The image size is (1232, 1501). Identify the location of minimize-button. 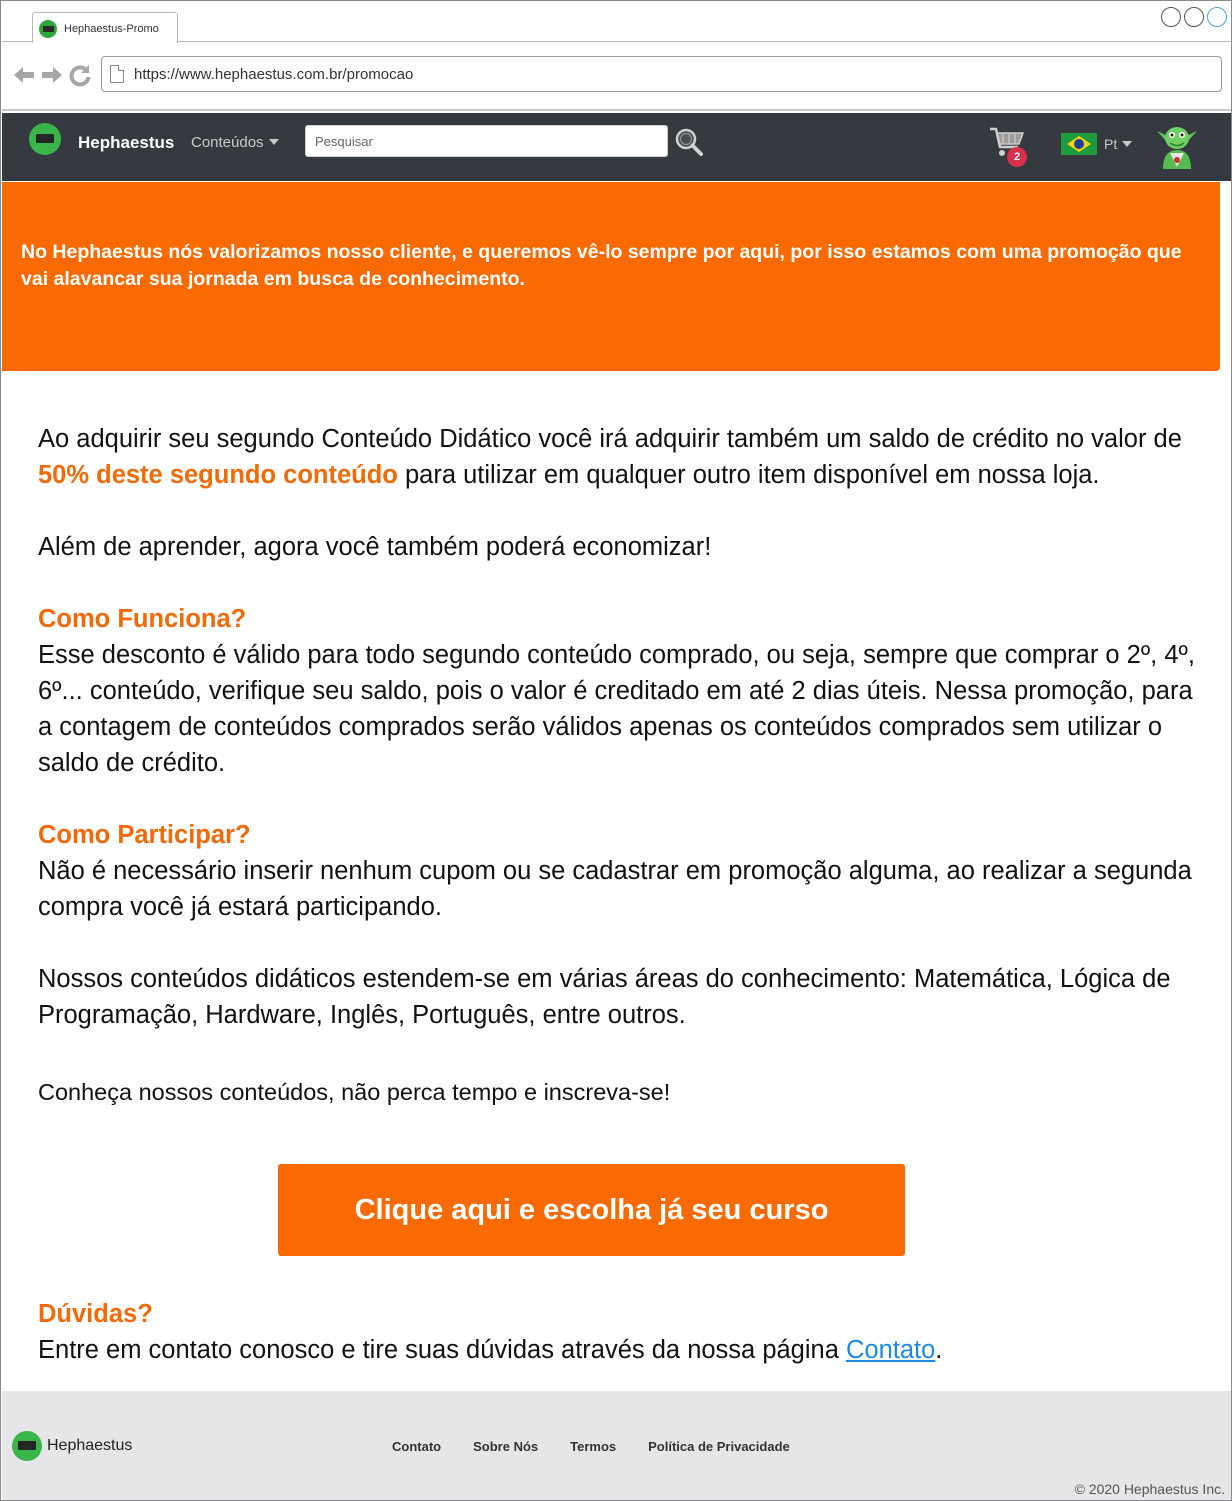
(1171, 17).